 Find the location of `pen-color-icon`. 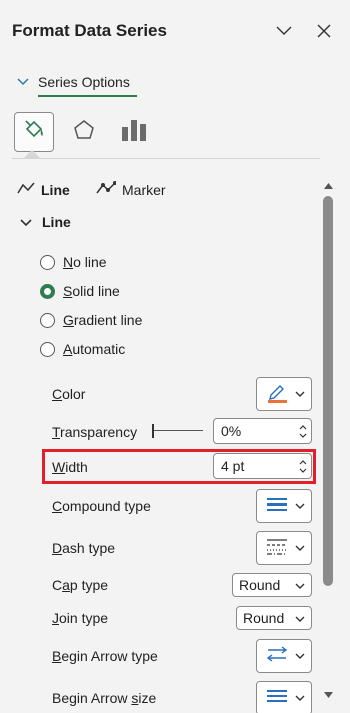

pen-color-icon is located at coordinates (277, 394).